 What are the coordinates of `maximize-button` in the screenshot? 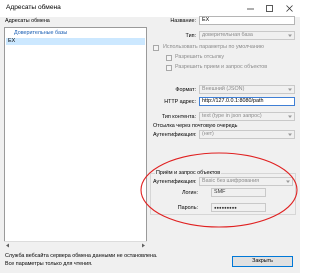 It's located at (269, 8).